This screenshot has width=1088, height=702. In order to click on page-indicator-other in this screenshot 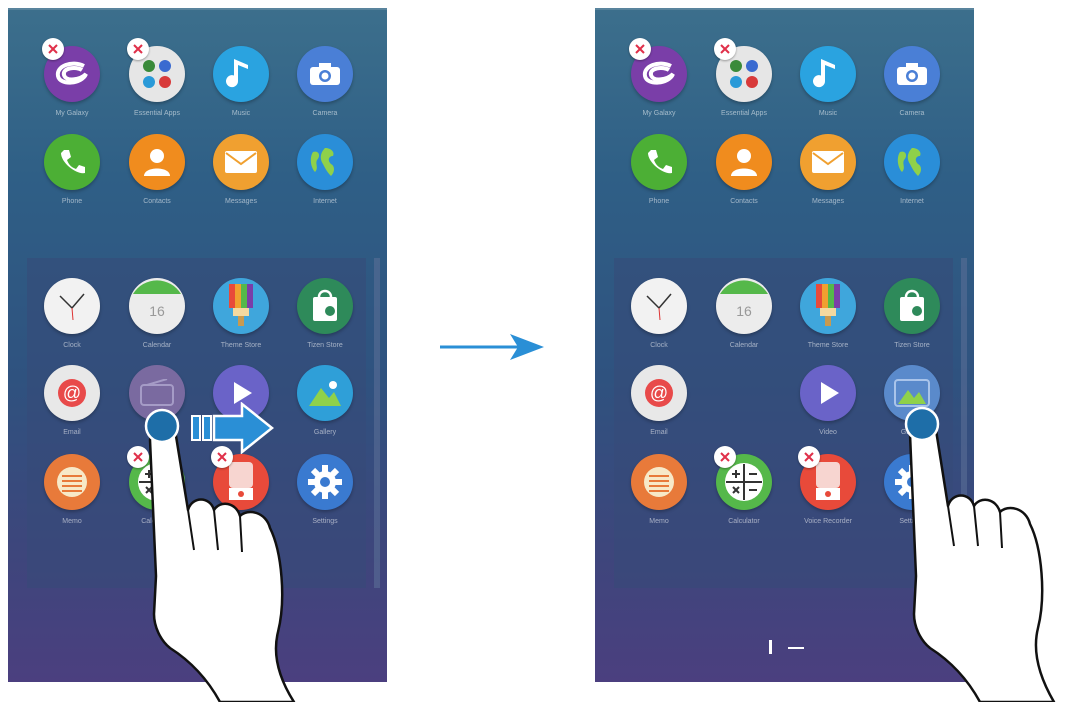, I will do `click(796, 648)`.